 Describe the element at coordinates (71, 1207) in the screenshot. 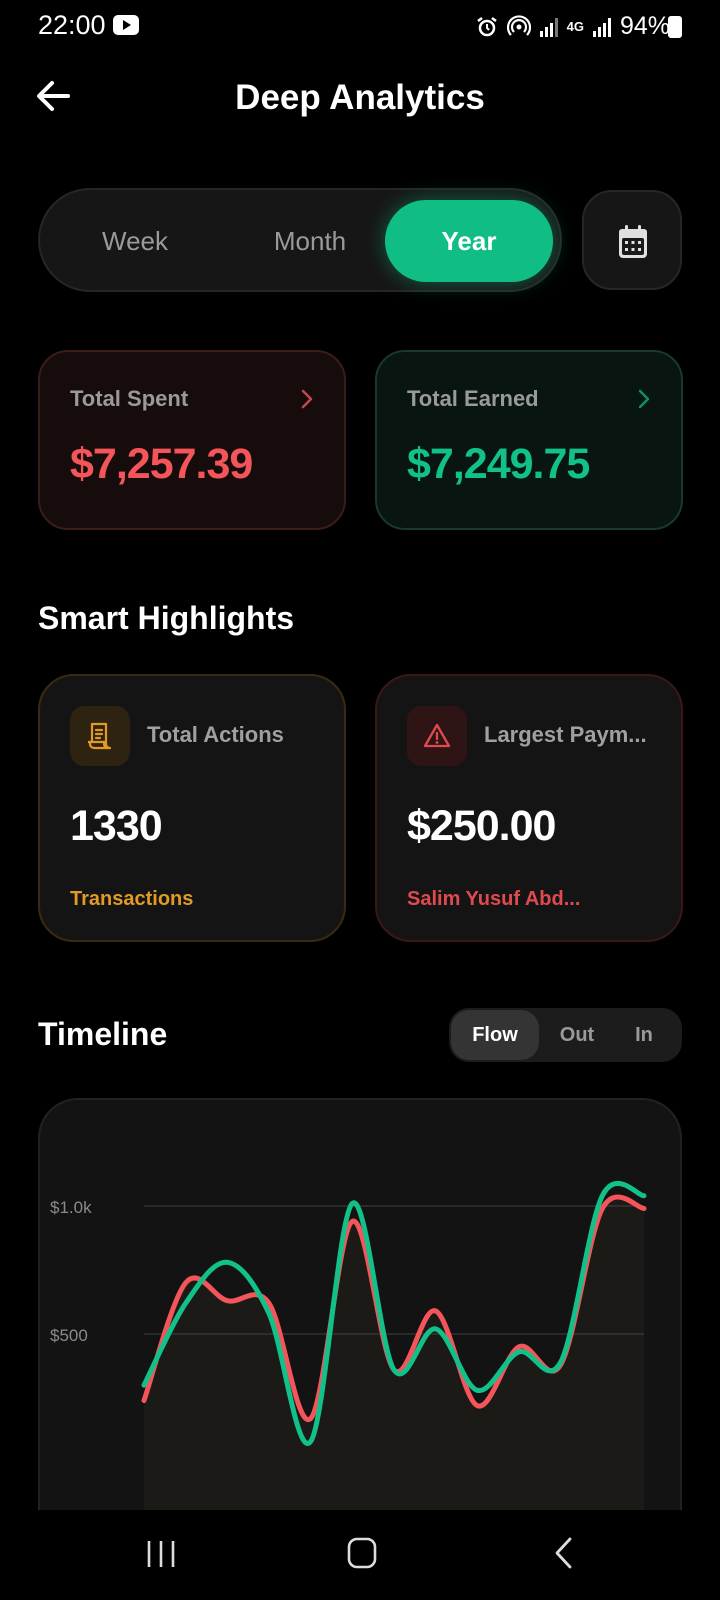

I see `y-tick-label: $1.0k` at that location.